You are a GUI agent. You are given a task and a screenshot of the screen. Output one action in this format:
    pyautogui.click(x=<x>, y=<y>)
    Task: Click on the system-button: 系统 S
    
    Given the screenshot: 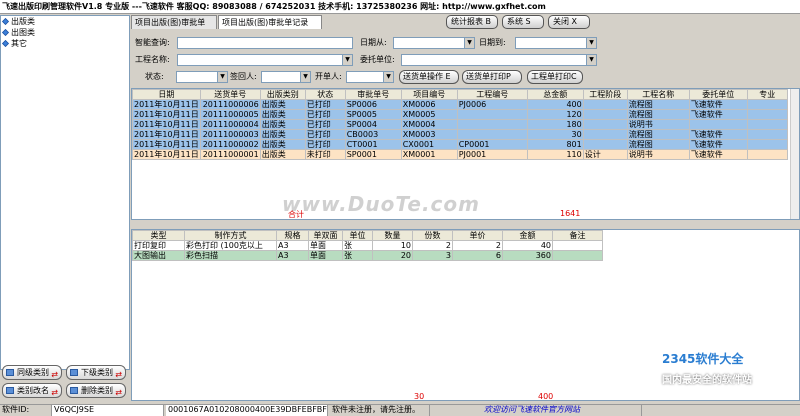 What is the action you would take?
    pyautogui.click(x=523, y=22)
    